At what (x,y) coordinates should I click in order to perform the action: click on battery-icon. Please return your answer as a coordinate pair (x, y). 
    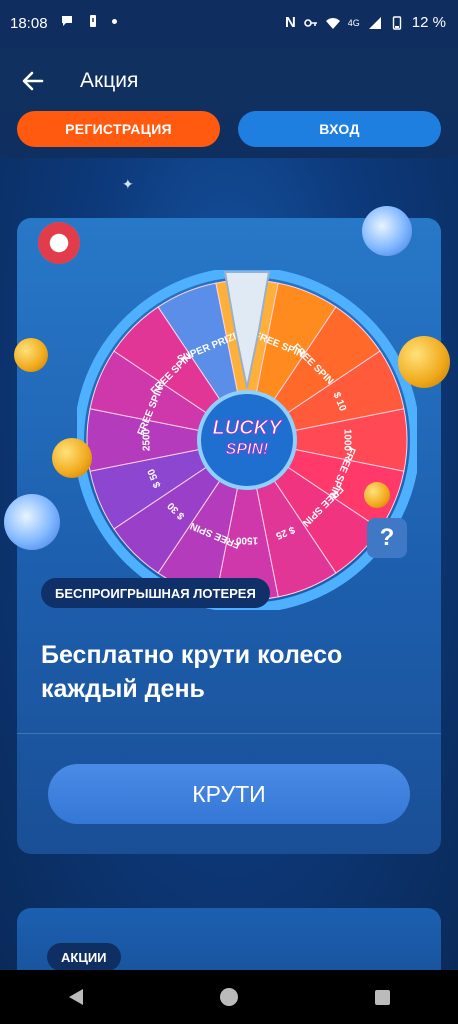
    Looking at the image, I should click on (396, 22).